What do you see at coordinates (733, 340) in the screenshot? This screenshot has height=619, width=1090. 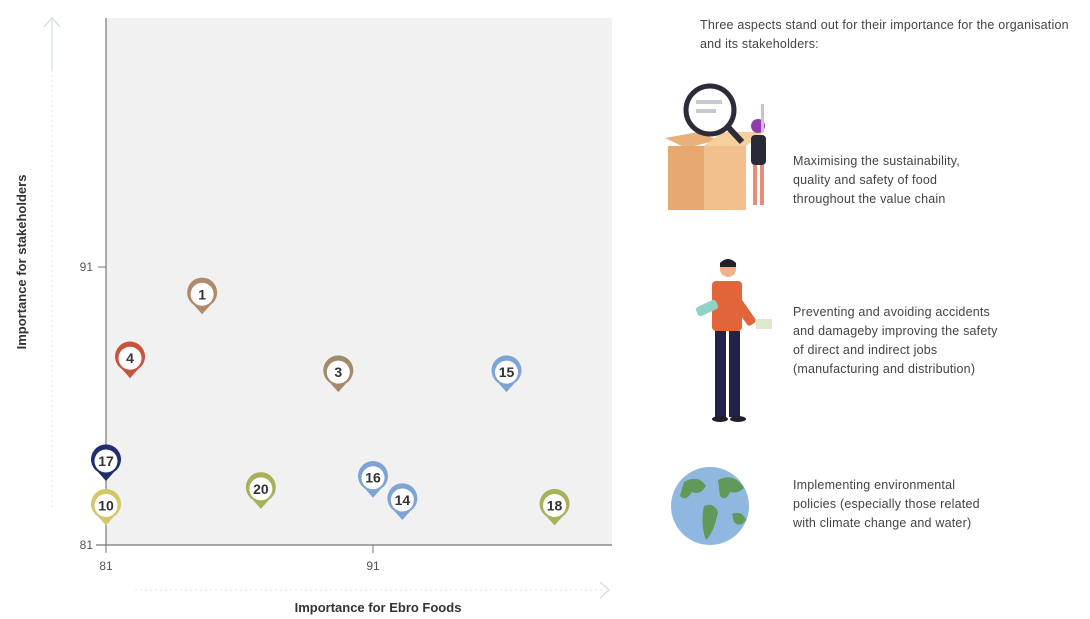 I see `worker-illustration` at bounding box center [733, 340].